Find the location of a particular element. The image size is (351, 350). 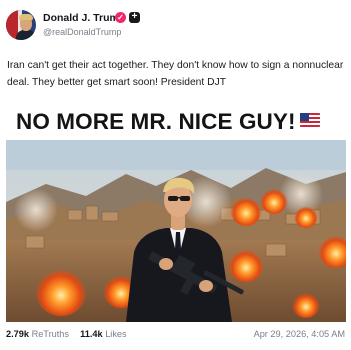

post-header: Donald J. Trump ✓ + @realDonaldTrump is located at coordinates (176, 27).